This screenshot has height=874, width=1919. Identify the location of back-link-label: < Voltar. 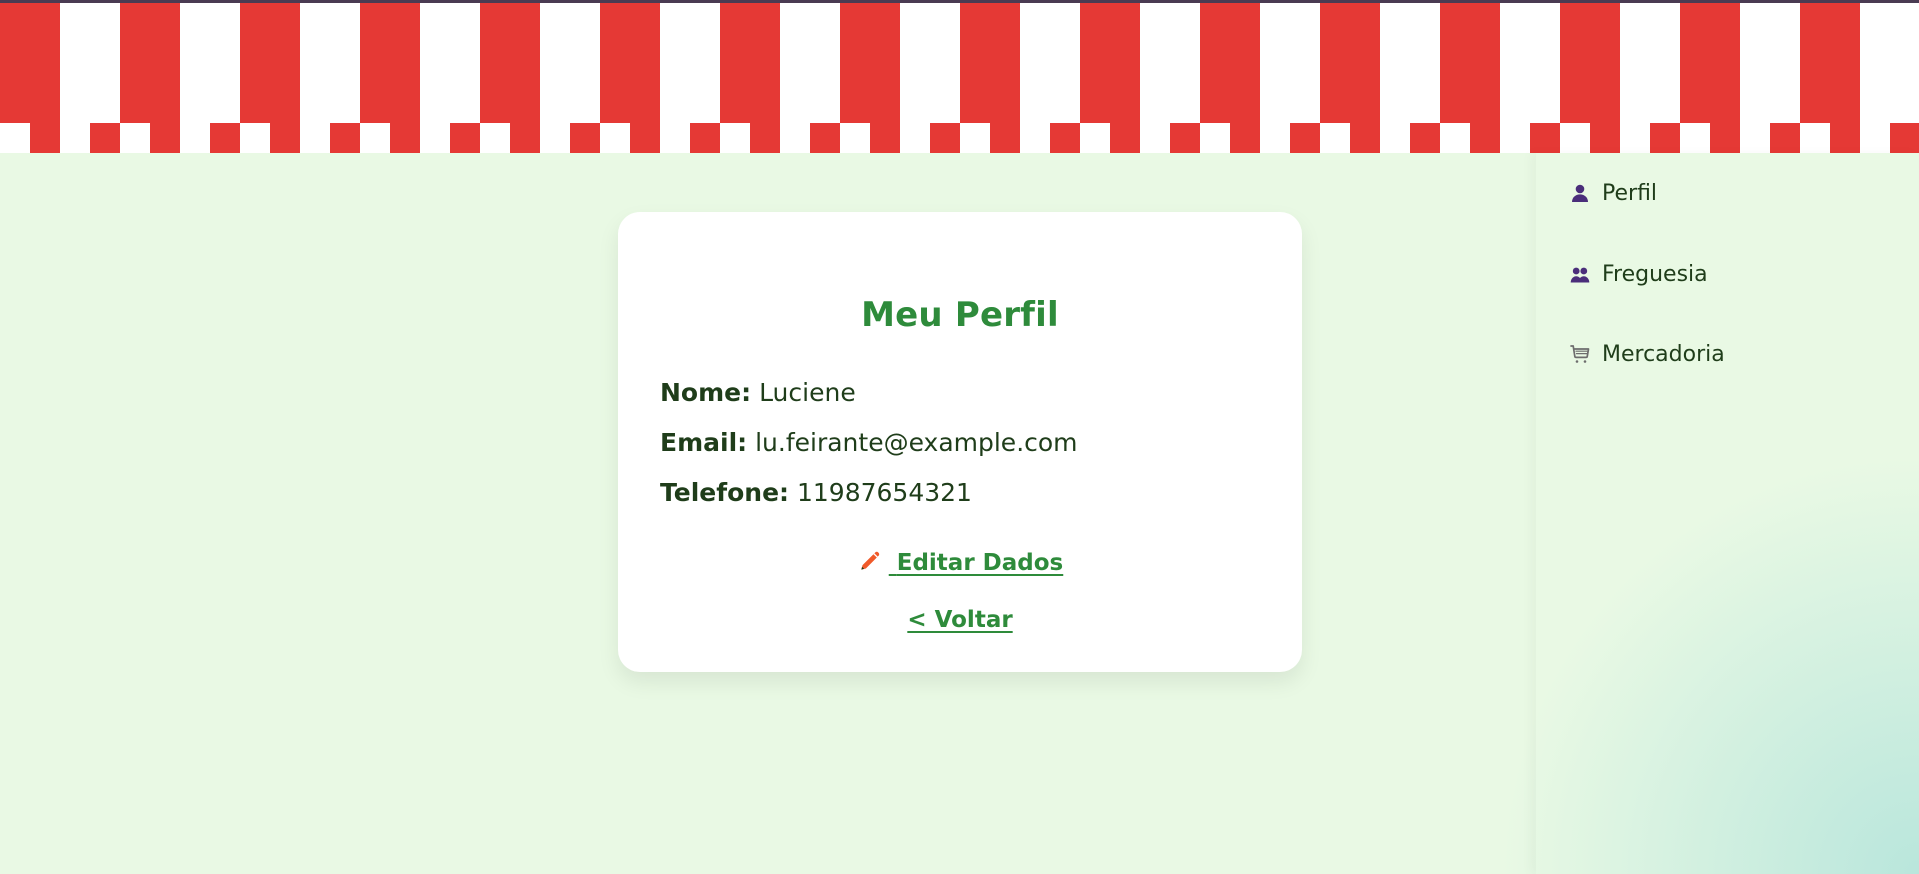
(960, 620).